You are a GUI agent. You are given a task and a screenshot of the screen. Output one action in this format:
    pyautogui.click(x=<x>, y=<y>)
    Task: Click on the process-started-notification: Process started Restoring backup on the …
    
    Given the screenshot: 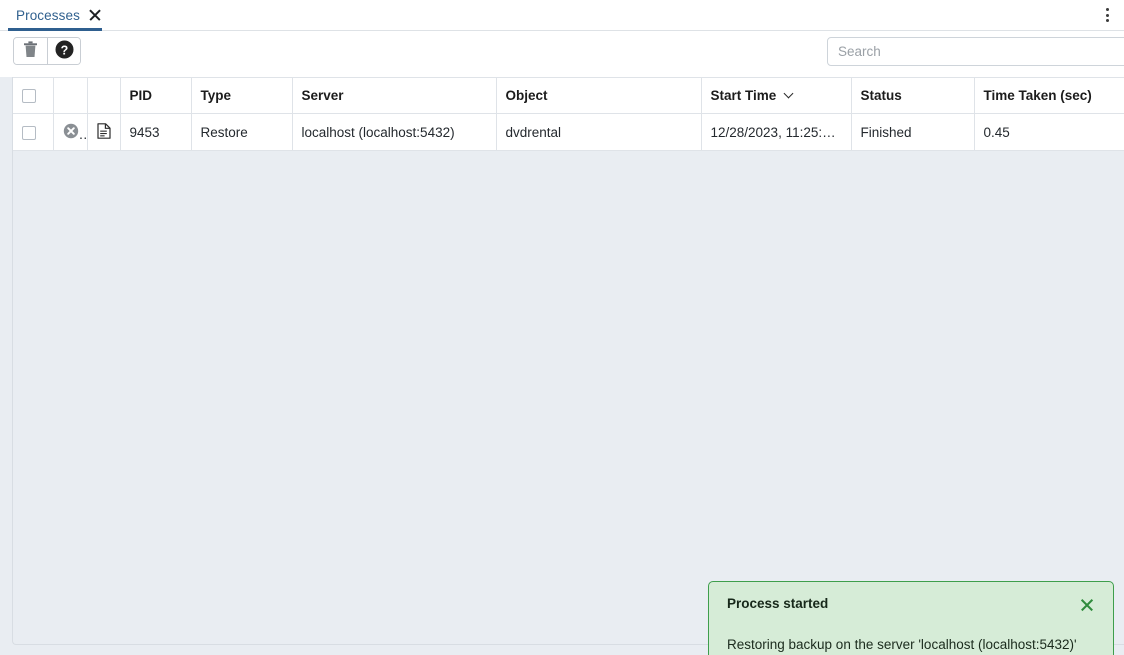 What is the action you would take?
    pyautogui.click(x=911, y=618)
    